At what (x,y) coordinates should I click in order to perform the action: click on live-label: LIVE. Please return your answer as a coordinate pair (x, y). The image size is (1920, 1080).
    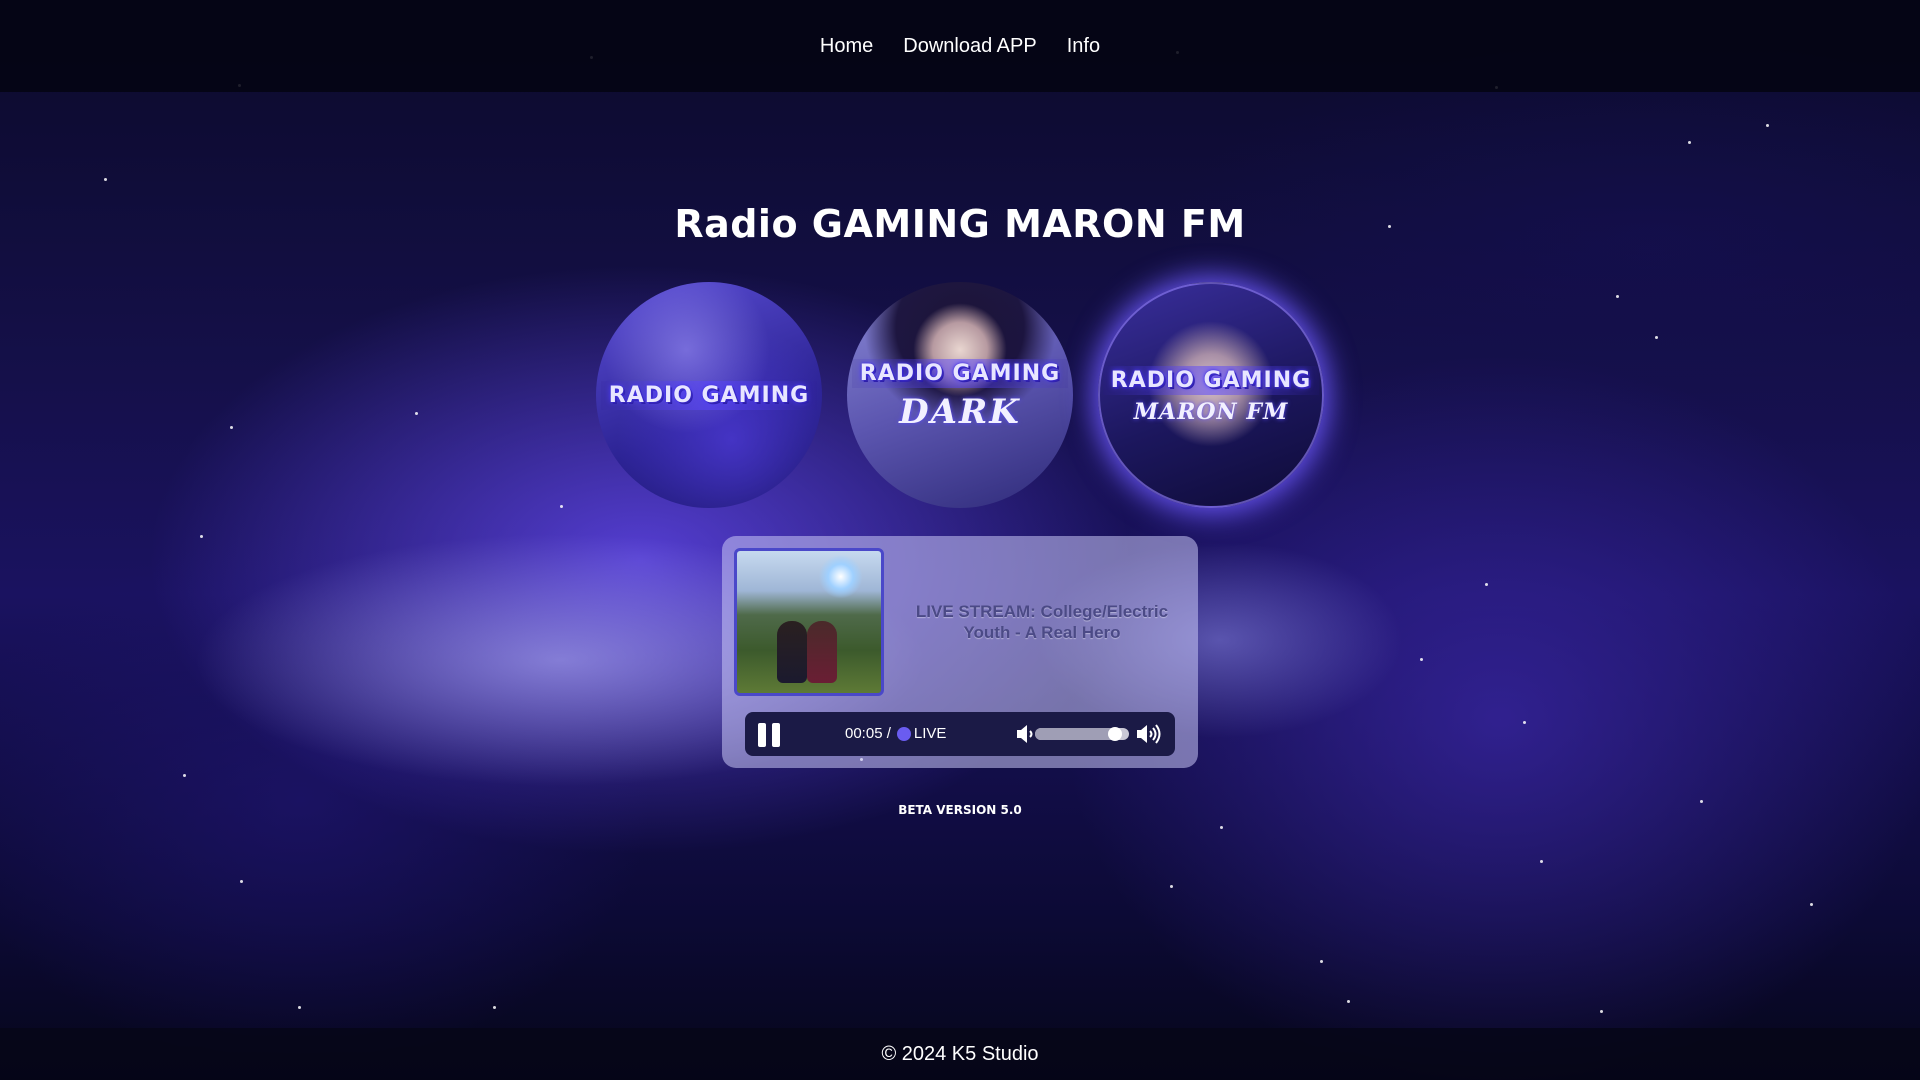
    Looking at the image, I should click on (930, 733).